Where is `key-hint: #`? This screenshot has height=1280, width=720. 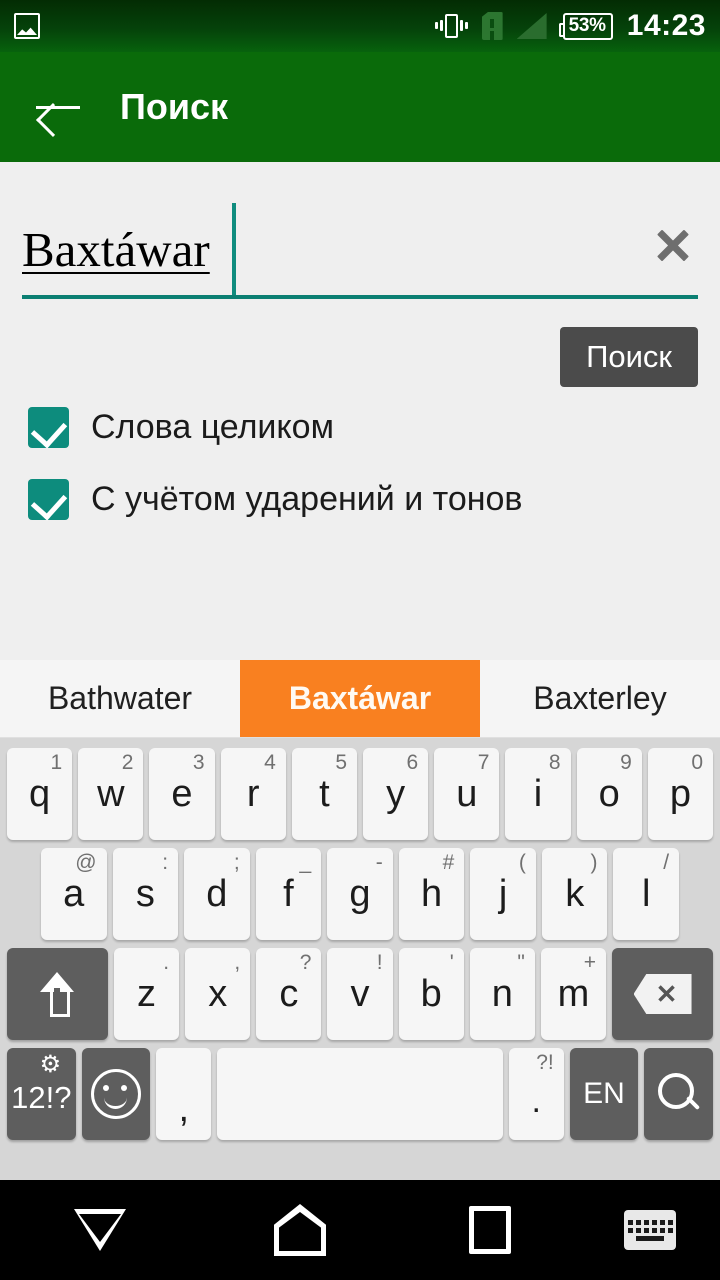 key-hint: # is located at coordinates (448, 862).